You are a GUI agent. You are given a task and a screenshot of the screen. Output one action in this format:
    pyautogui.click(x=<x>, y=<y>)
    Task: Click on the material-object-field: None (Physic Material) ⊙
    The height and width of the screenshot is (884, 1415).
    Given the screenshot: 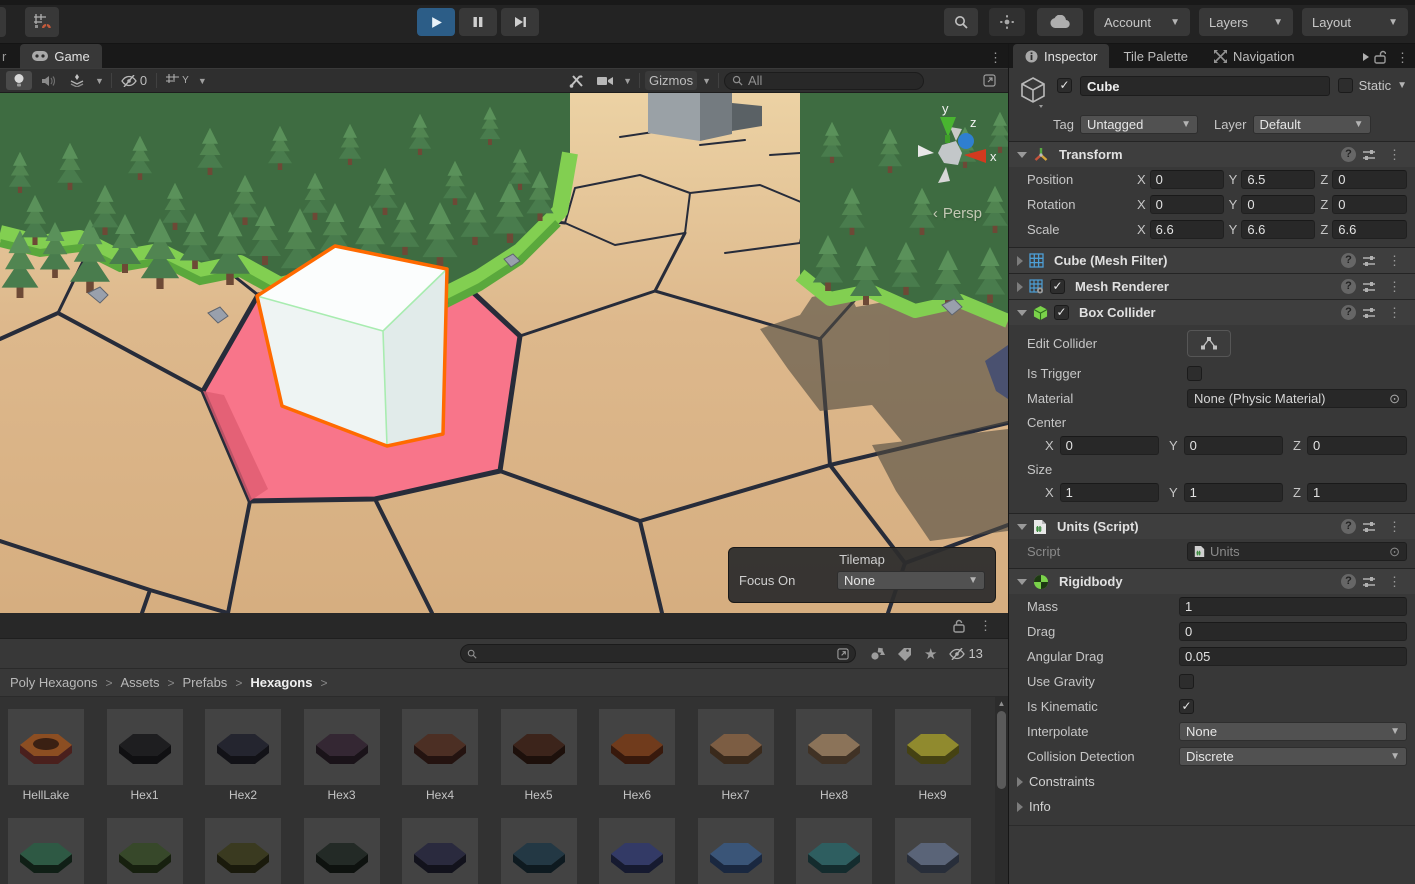 What is the action you would take?
    pyautogui.click(x=1297, y=398)
    